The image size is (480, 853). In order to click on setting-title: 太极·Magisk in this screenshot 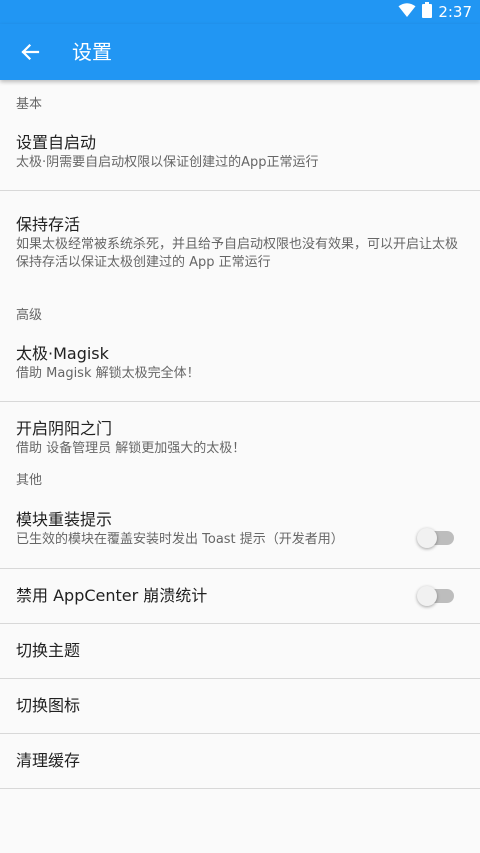, I will do `click(62, 353)`.